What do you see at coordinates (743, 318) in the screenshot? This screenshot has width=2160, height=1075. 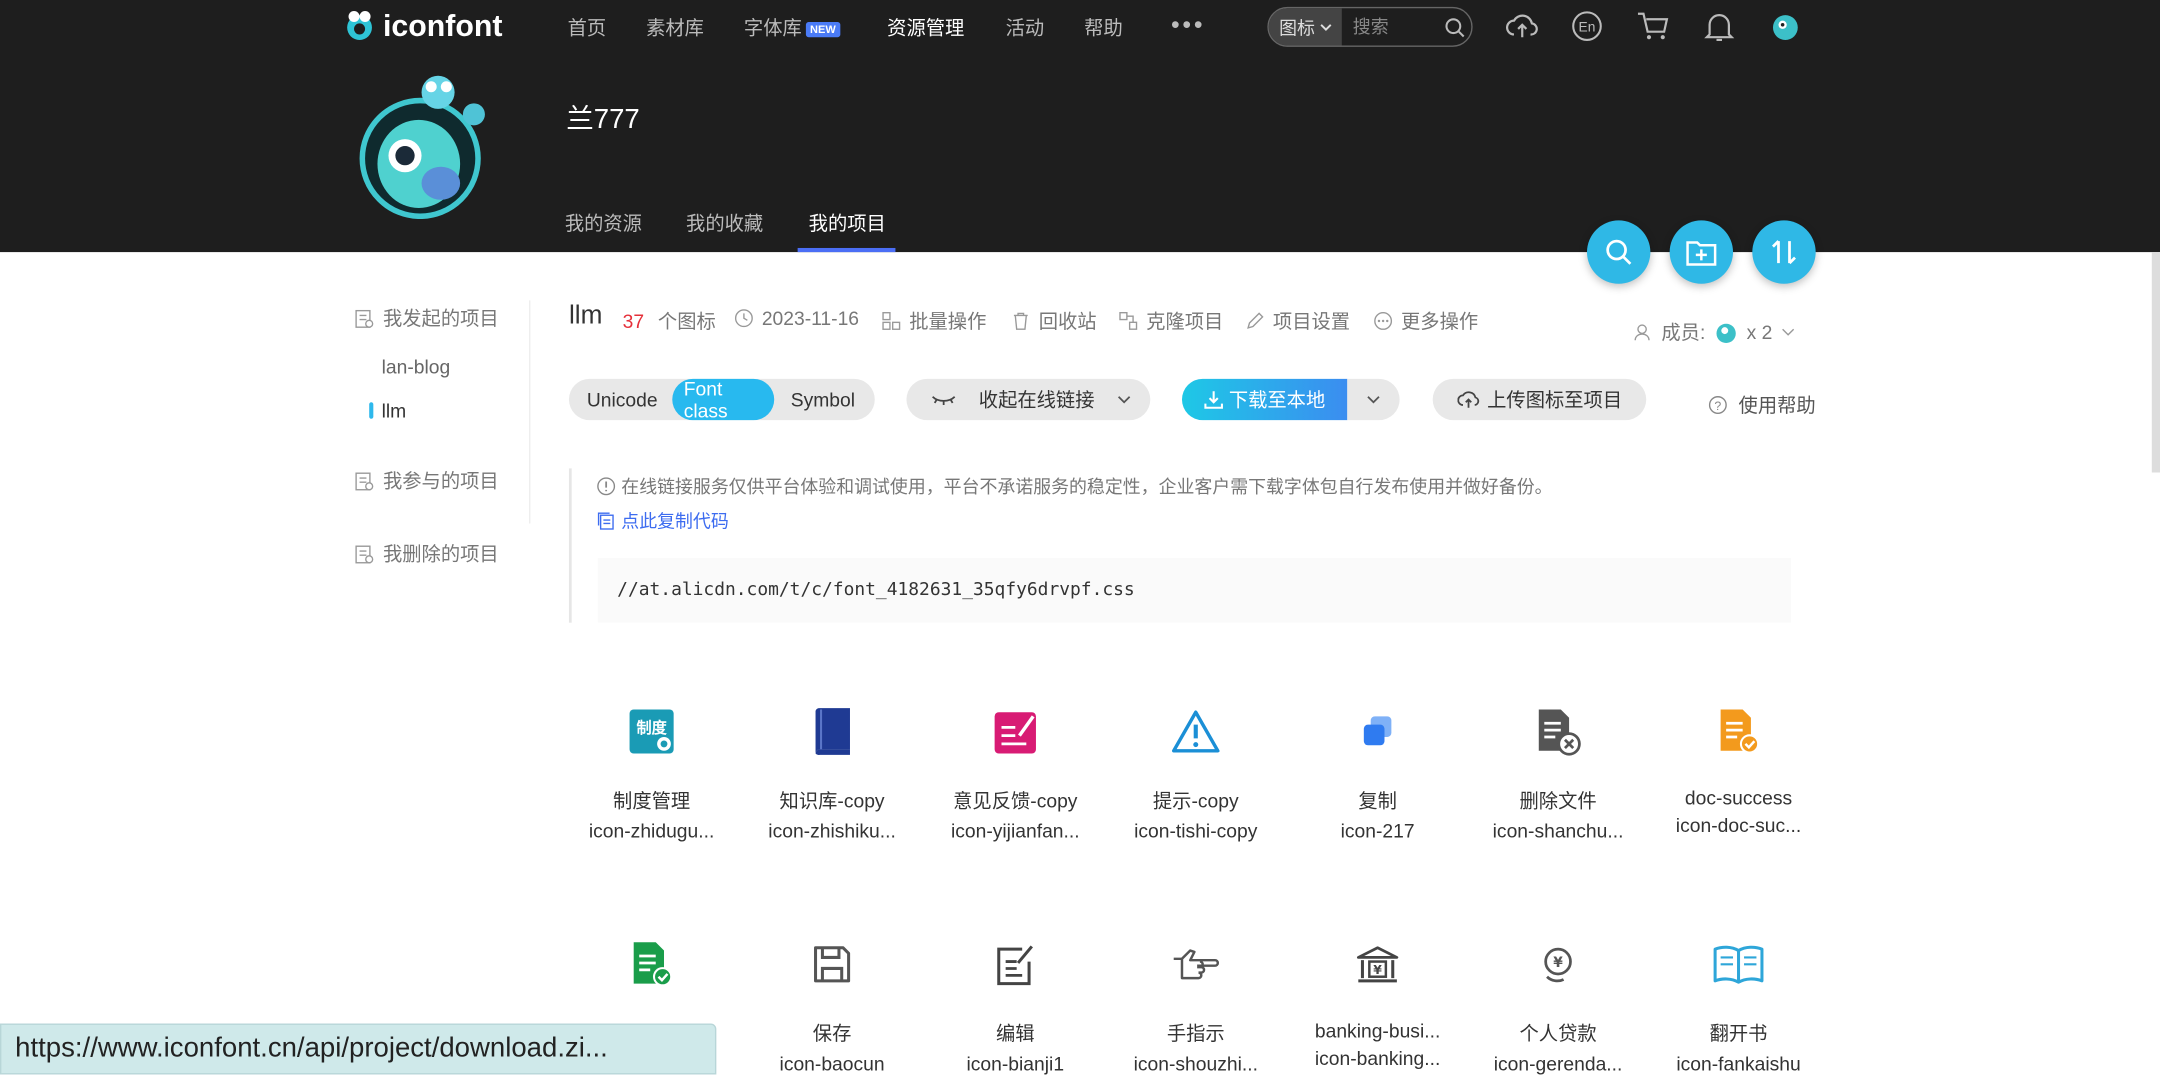 I see `clock-icon` at bounding box center [743, 318].